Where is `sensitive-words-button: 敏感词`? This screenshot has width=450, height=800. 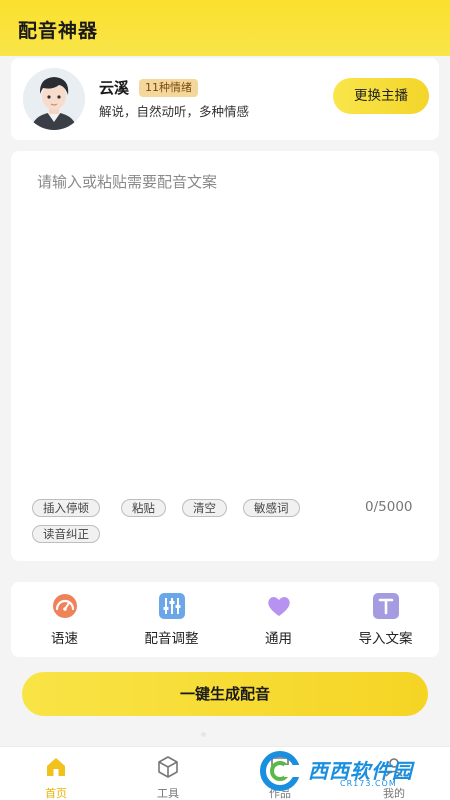 sensitive-words-button: 敏感词 is located at coordinates (271, 508).